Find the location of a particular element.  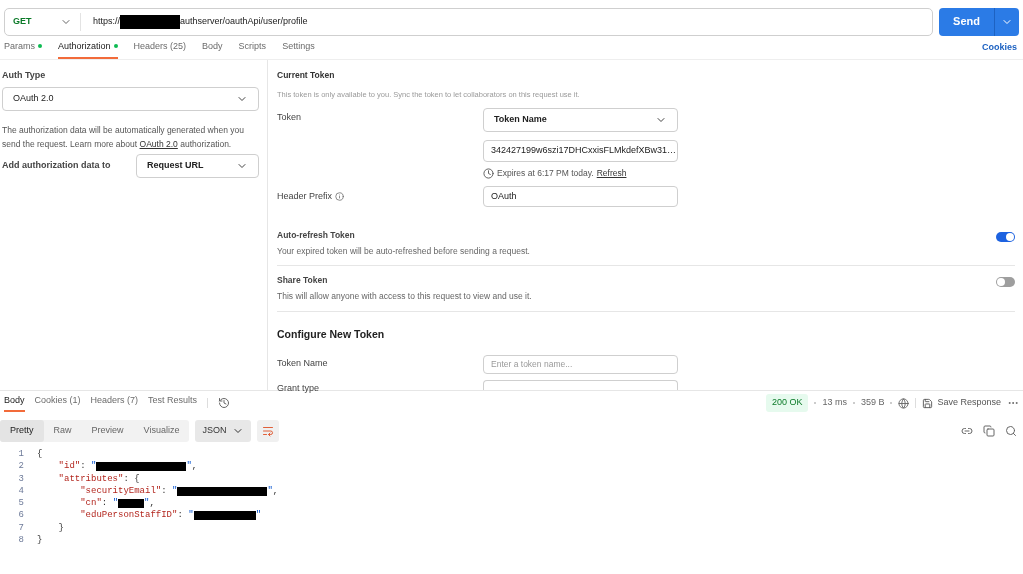

code-token: "eduPersonStaffID" is located at coordinates (128, 515).